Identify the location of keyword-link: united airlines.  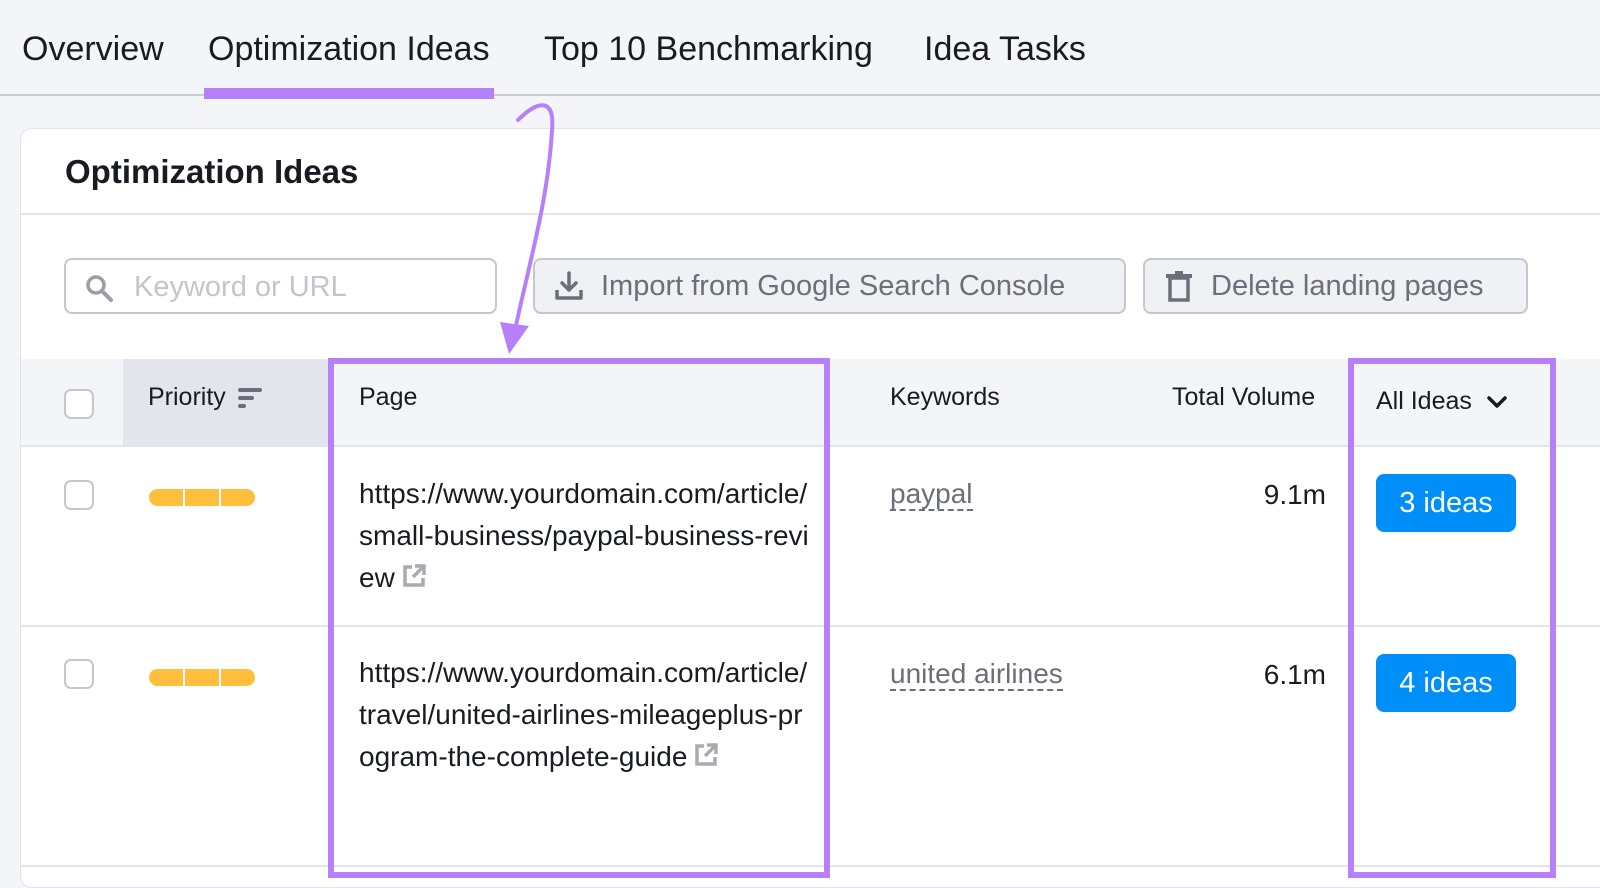
(976, 675).